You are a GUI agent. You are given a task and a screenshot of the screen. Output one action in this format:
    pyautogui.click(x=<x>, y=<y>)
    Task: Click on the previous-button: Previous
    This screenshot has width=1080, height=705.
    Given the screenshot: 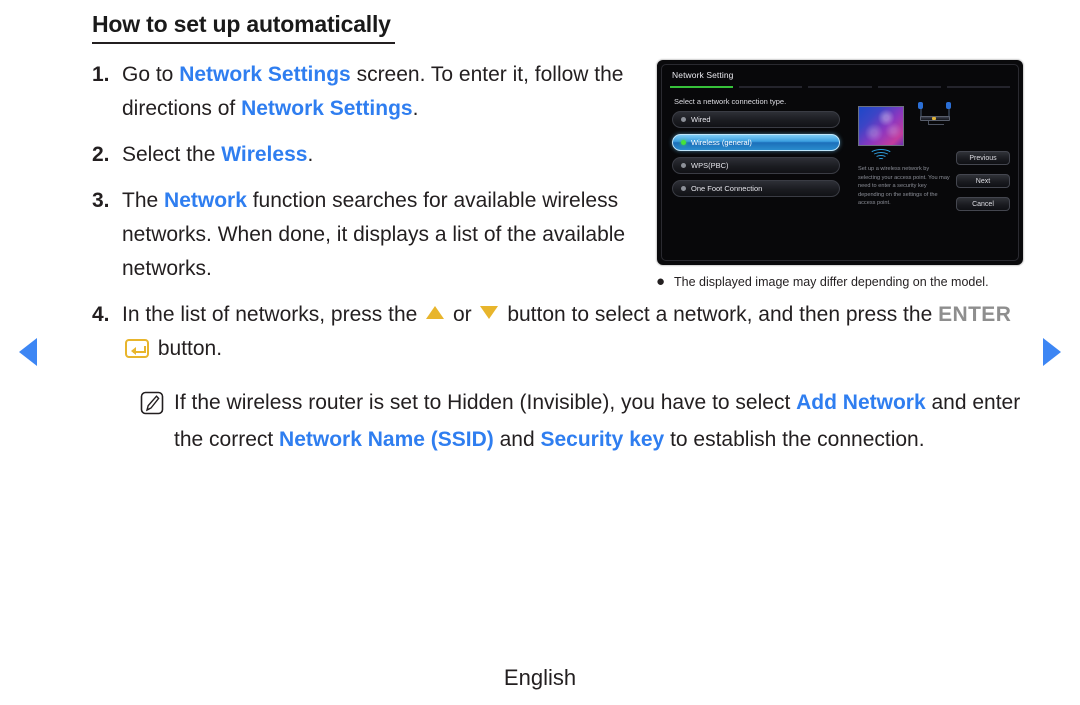 What is the action you would take?
    pyautogui.click(x=983, y=158)
    